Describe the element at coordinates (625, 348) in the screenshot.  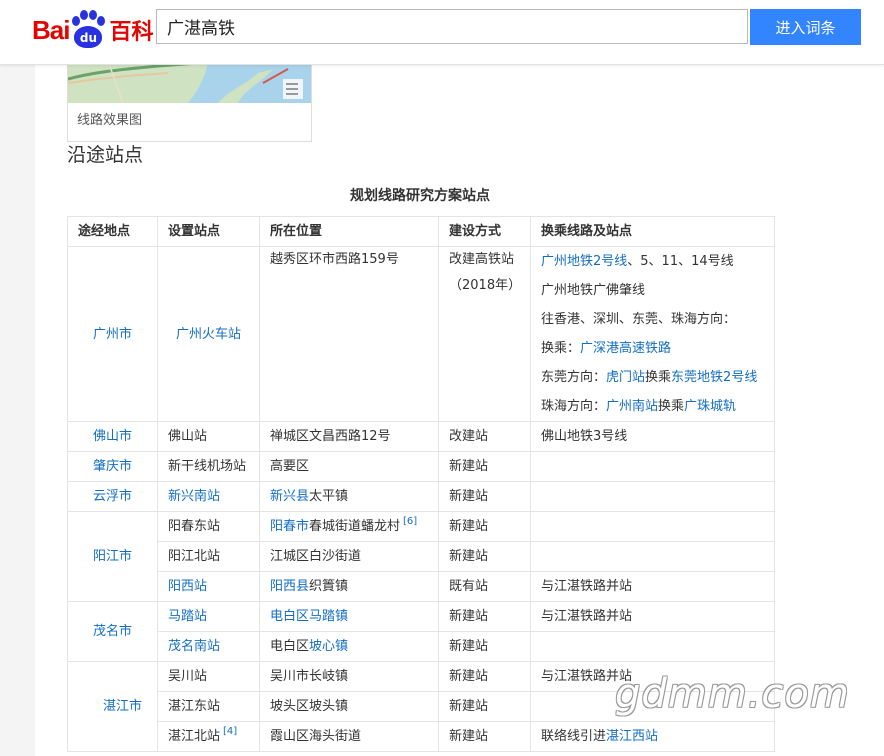
I see `transfer-link: 广深港高速铁路` at that location.